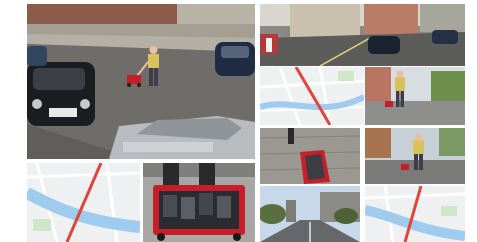 The width and height of the screenshot is (477, 242). I want to click on photo-city-street-trees, so click(310, 214).